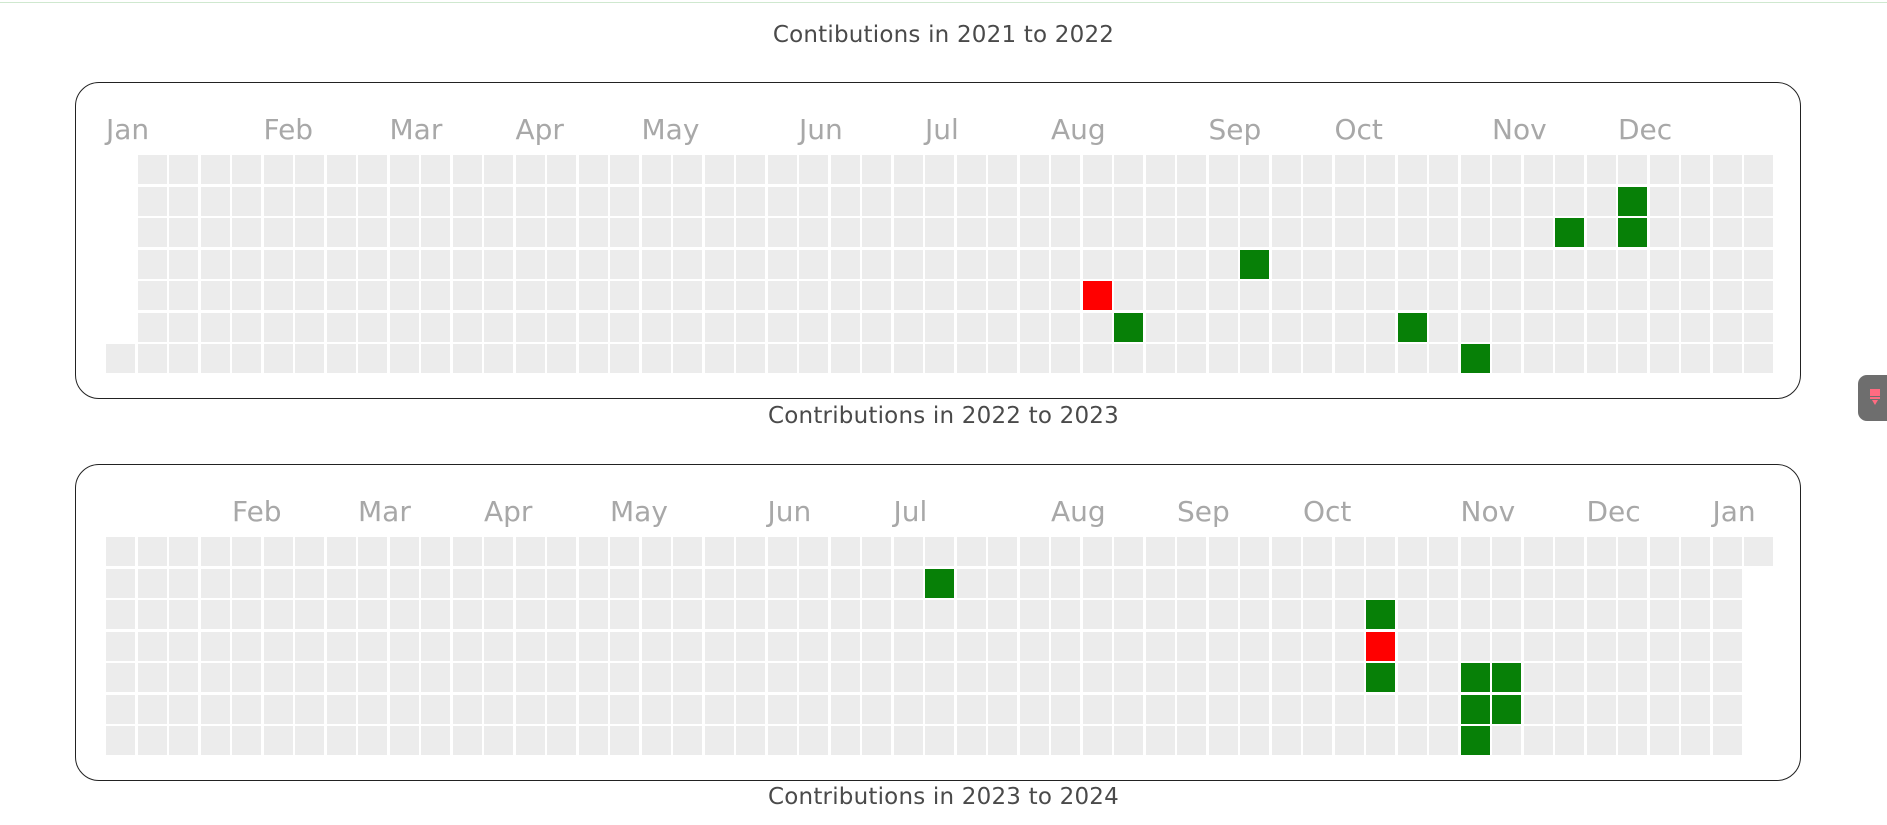  I want to click on contribution-cell-red, so click(1097, 295).